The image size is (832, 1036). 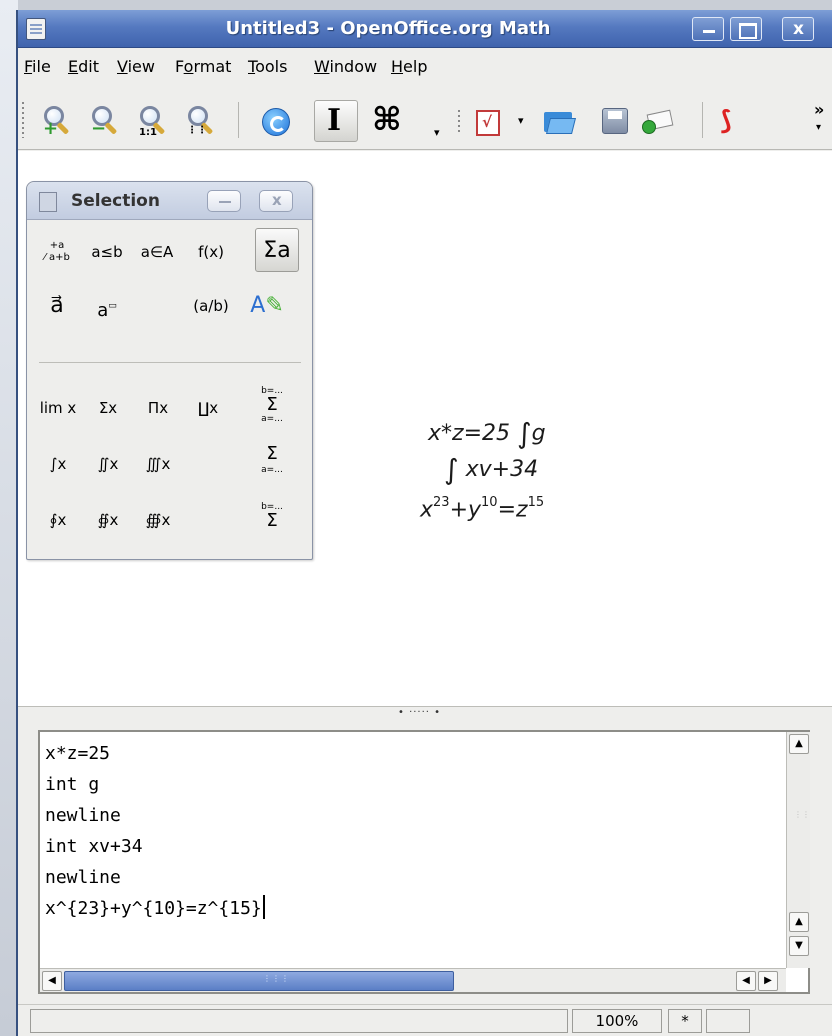 What do you see at coordinates (487, 433) in the screenshot?
I see `formula-line-1: x*z=25 ∫g` at bounding box center [487, 433].